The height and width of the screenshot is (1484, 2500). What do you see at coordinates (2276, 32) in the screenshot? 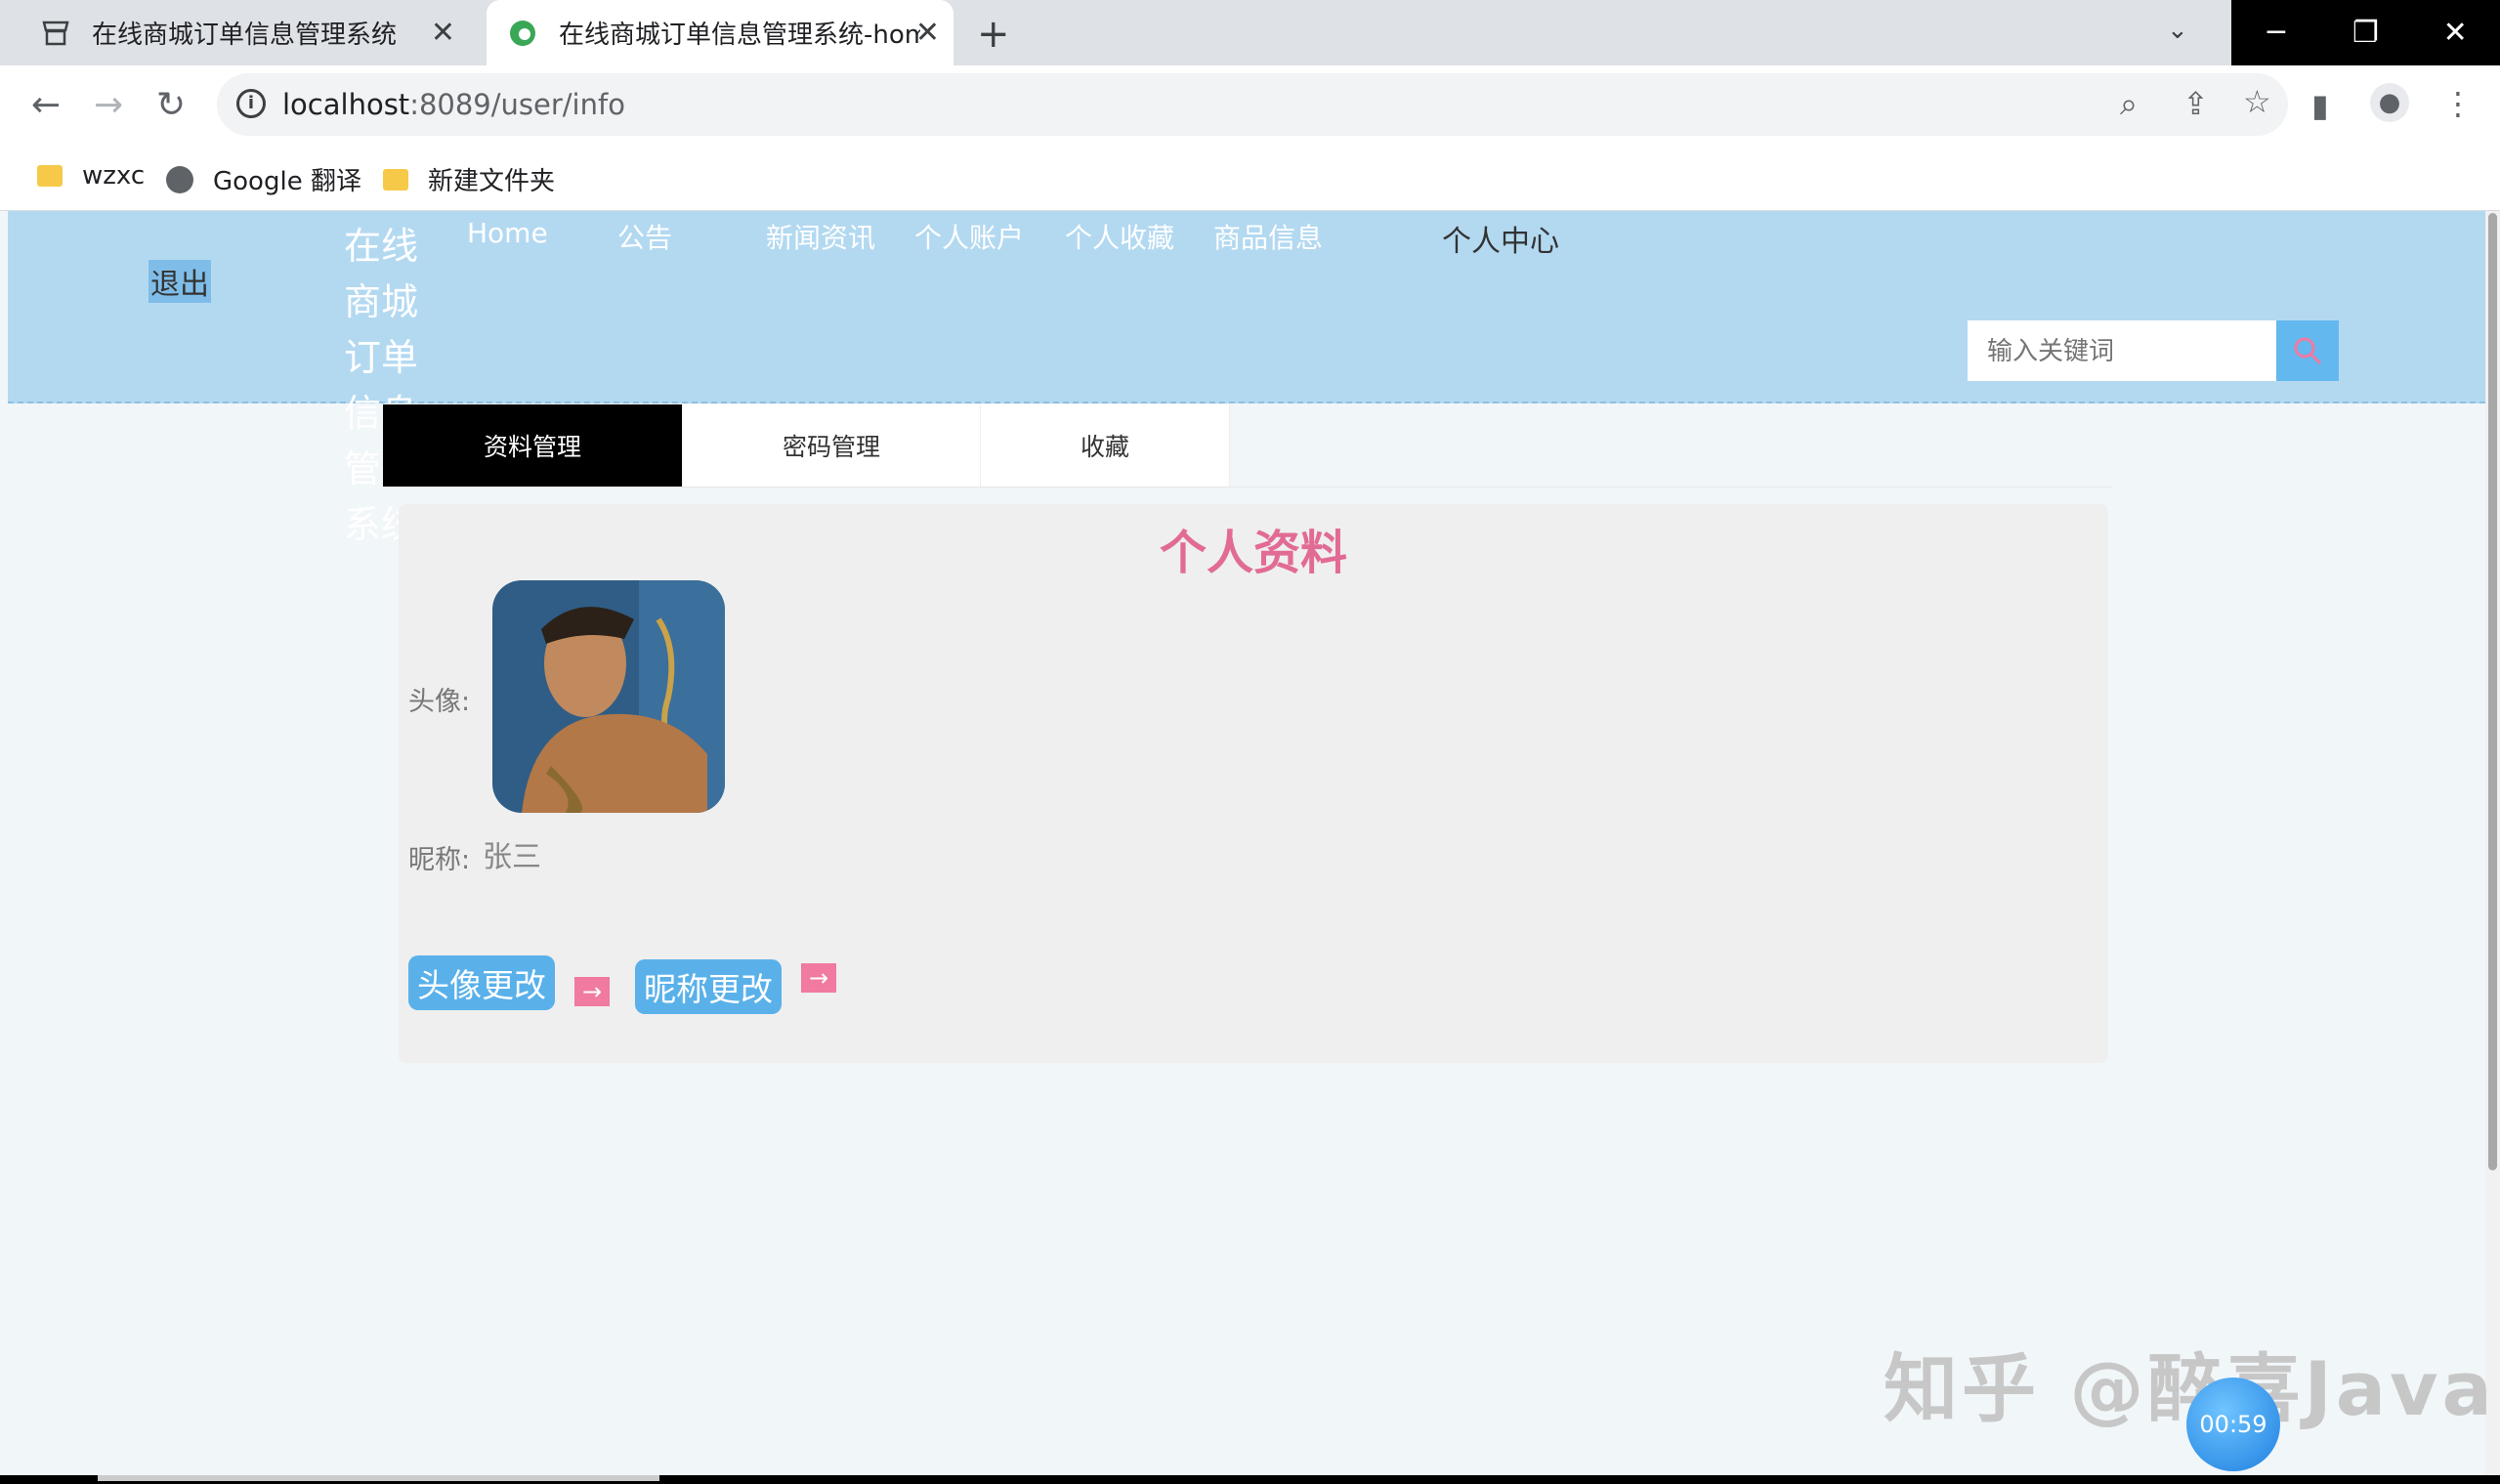
I see `minimize-icon: ─` at bounding box center [2276, 32].